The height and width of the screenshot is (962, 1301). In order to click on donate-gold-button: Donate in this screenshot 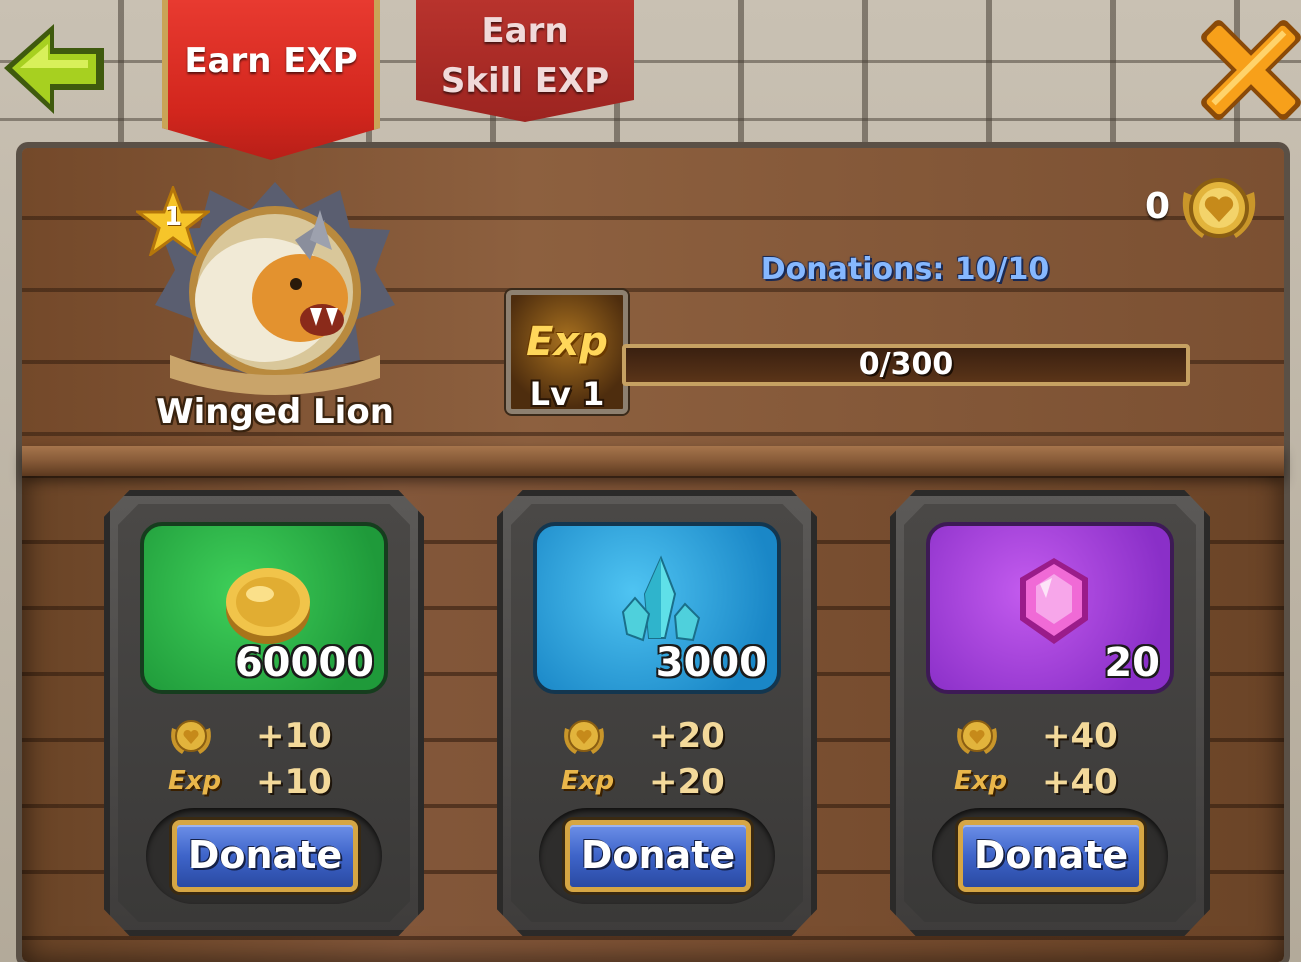, I will do `click(265, 856)`.